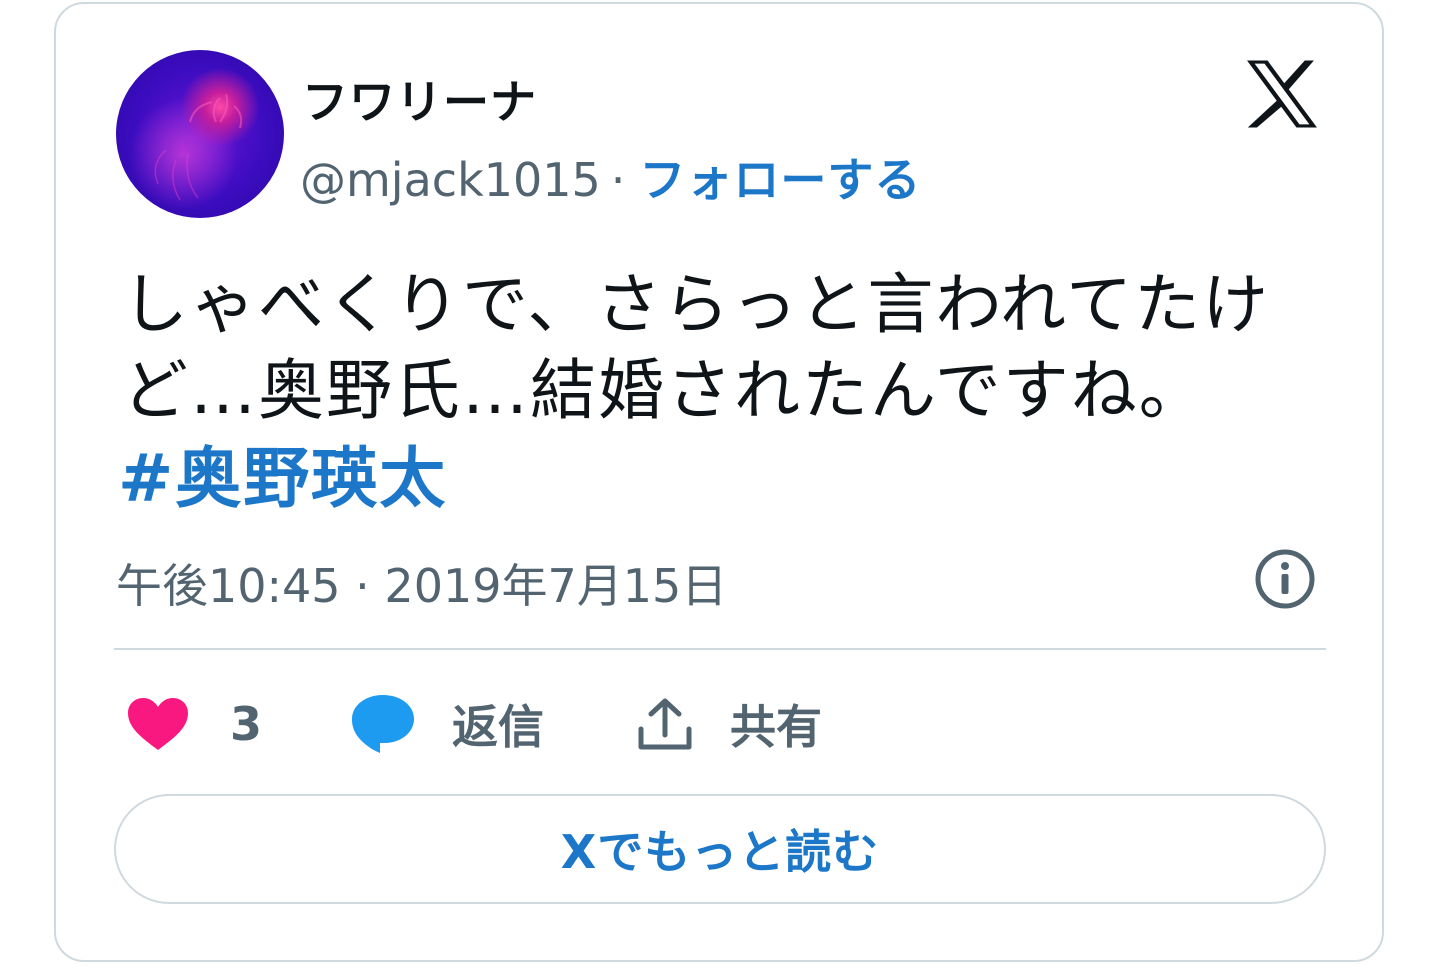 Image resolution: width=1440 pixels, height=966 pixels. Describe the element at coordinates (246, 724) in the screenshot. I see `like-count: 3` at that location.